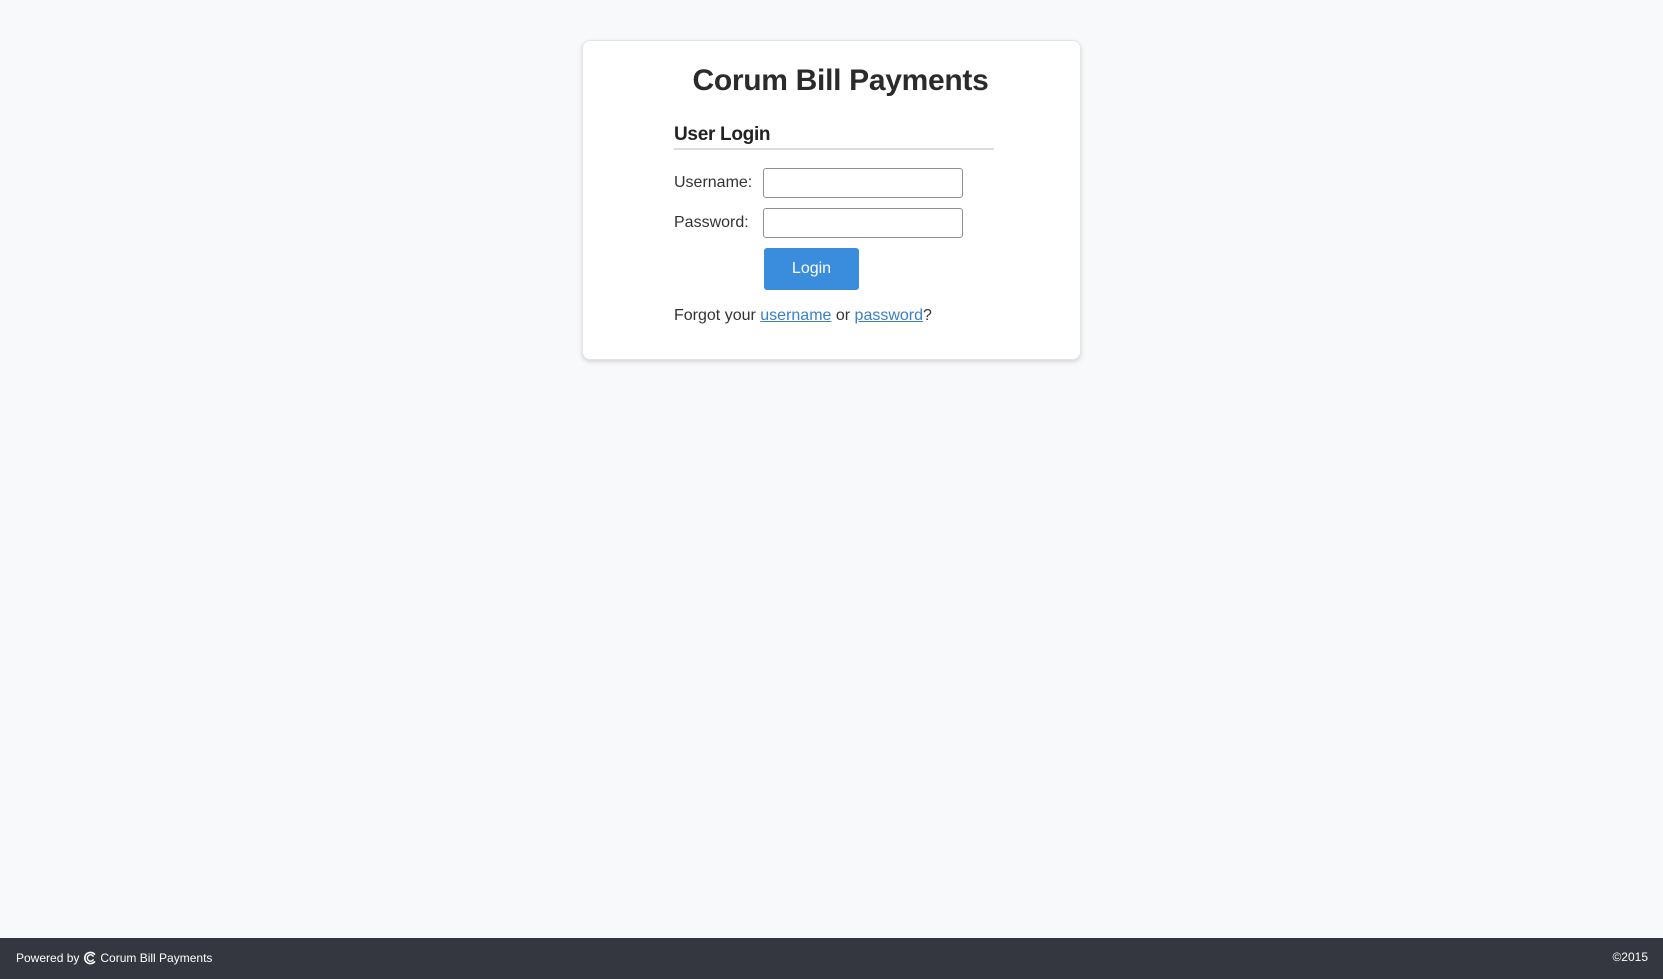  I want to click on corum-logo-icon, so click(90, 958).